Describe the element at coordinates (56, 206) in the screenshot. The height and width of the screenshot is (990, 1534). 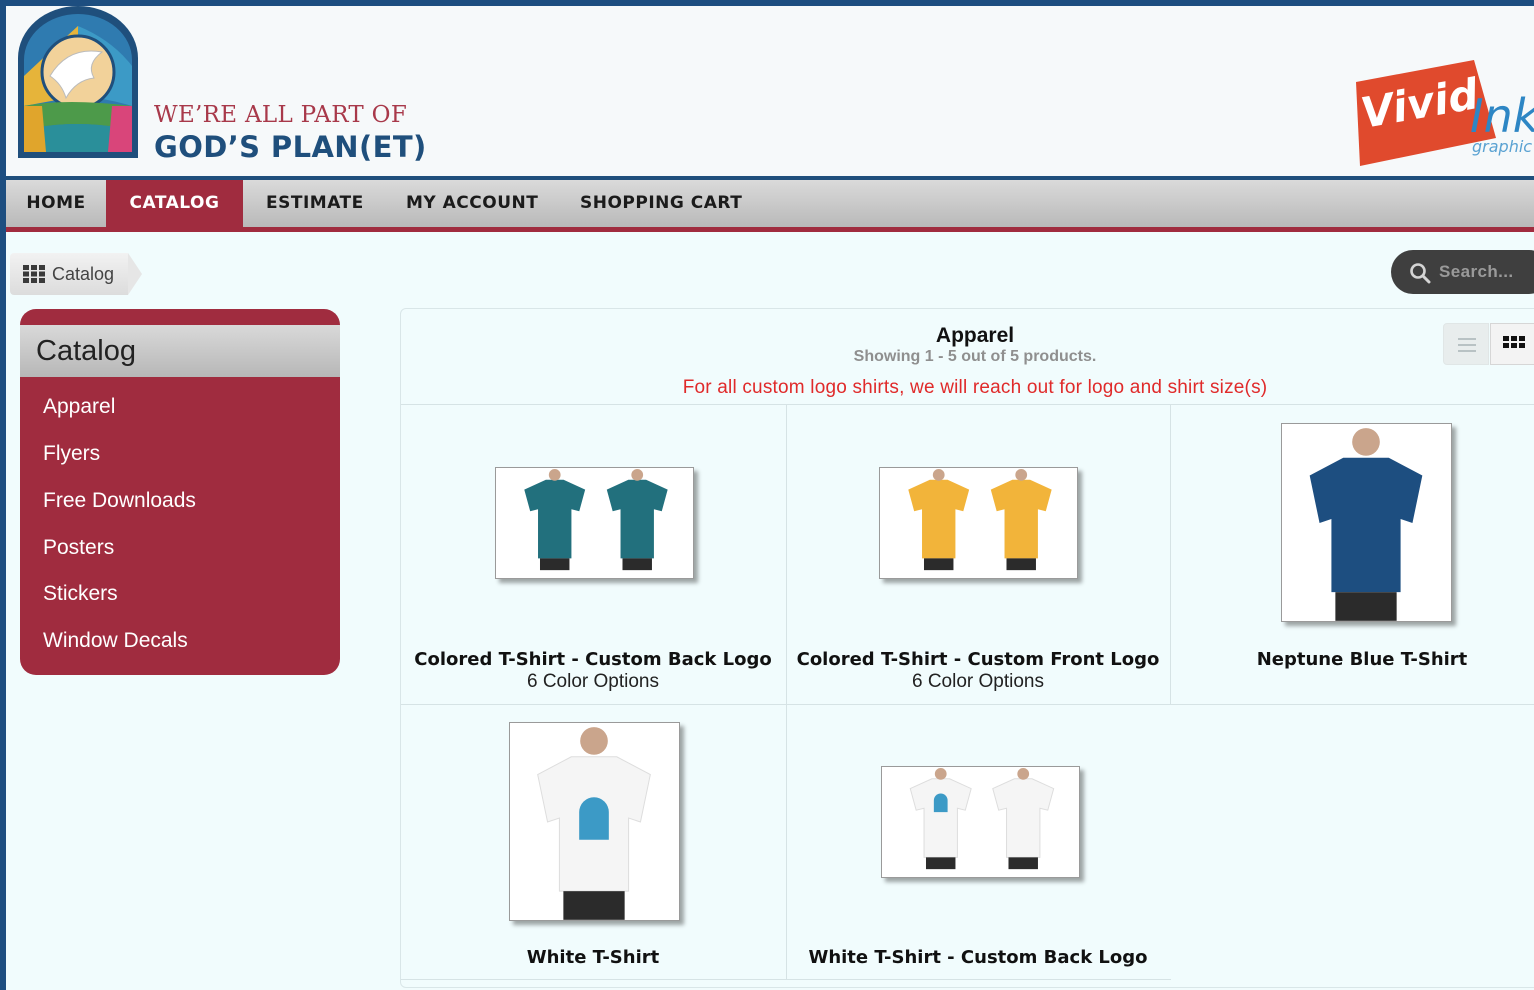
I see `nav-home: HOME` at that location.